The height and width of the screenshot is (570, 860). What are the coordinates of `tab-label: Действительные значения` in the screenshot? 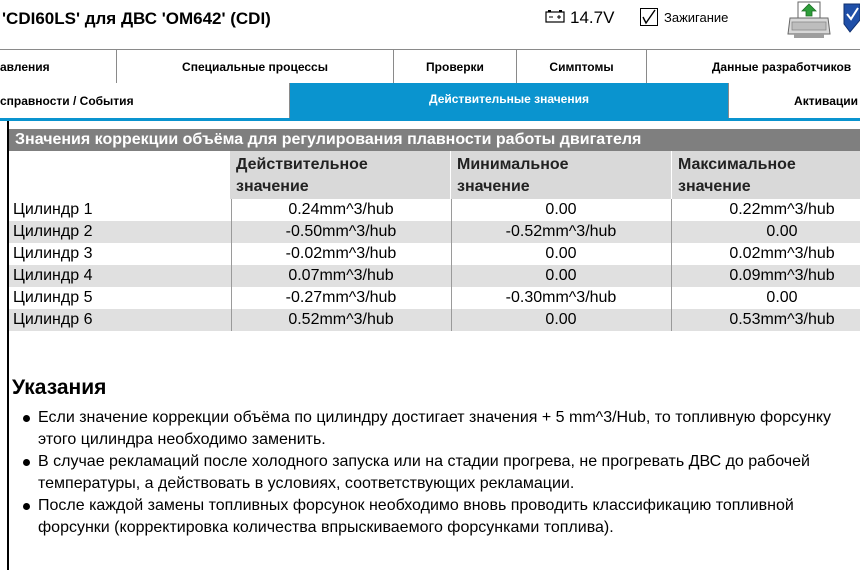 It's located at (509, 99).